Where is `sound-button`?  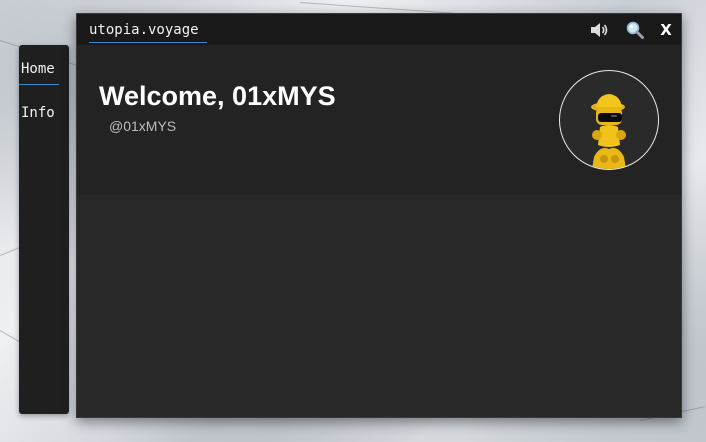 sound-button is located at coordinates (599, 30).